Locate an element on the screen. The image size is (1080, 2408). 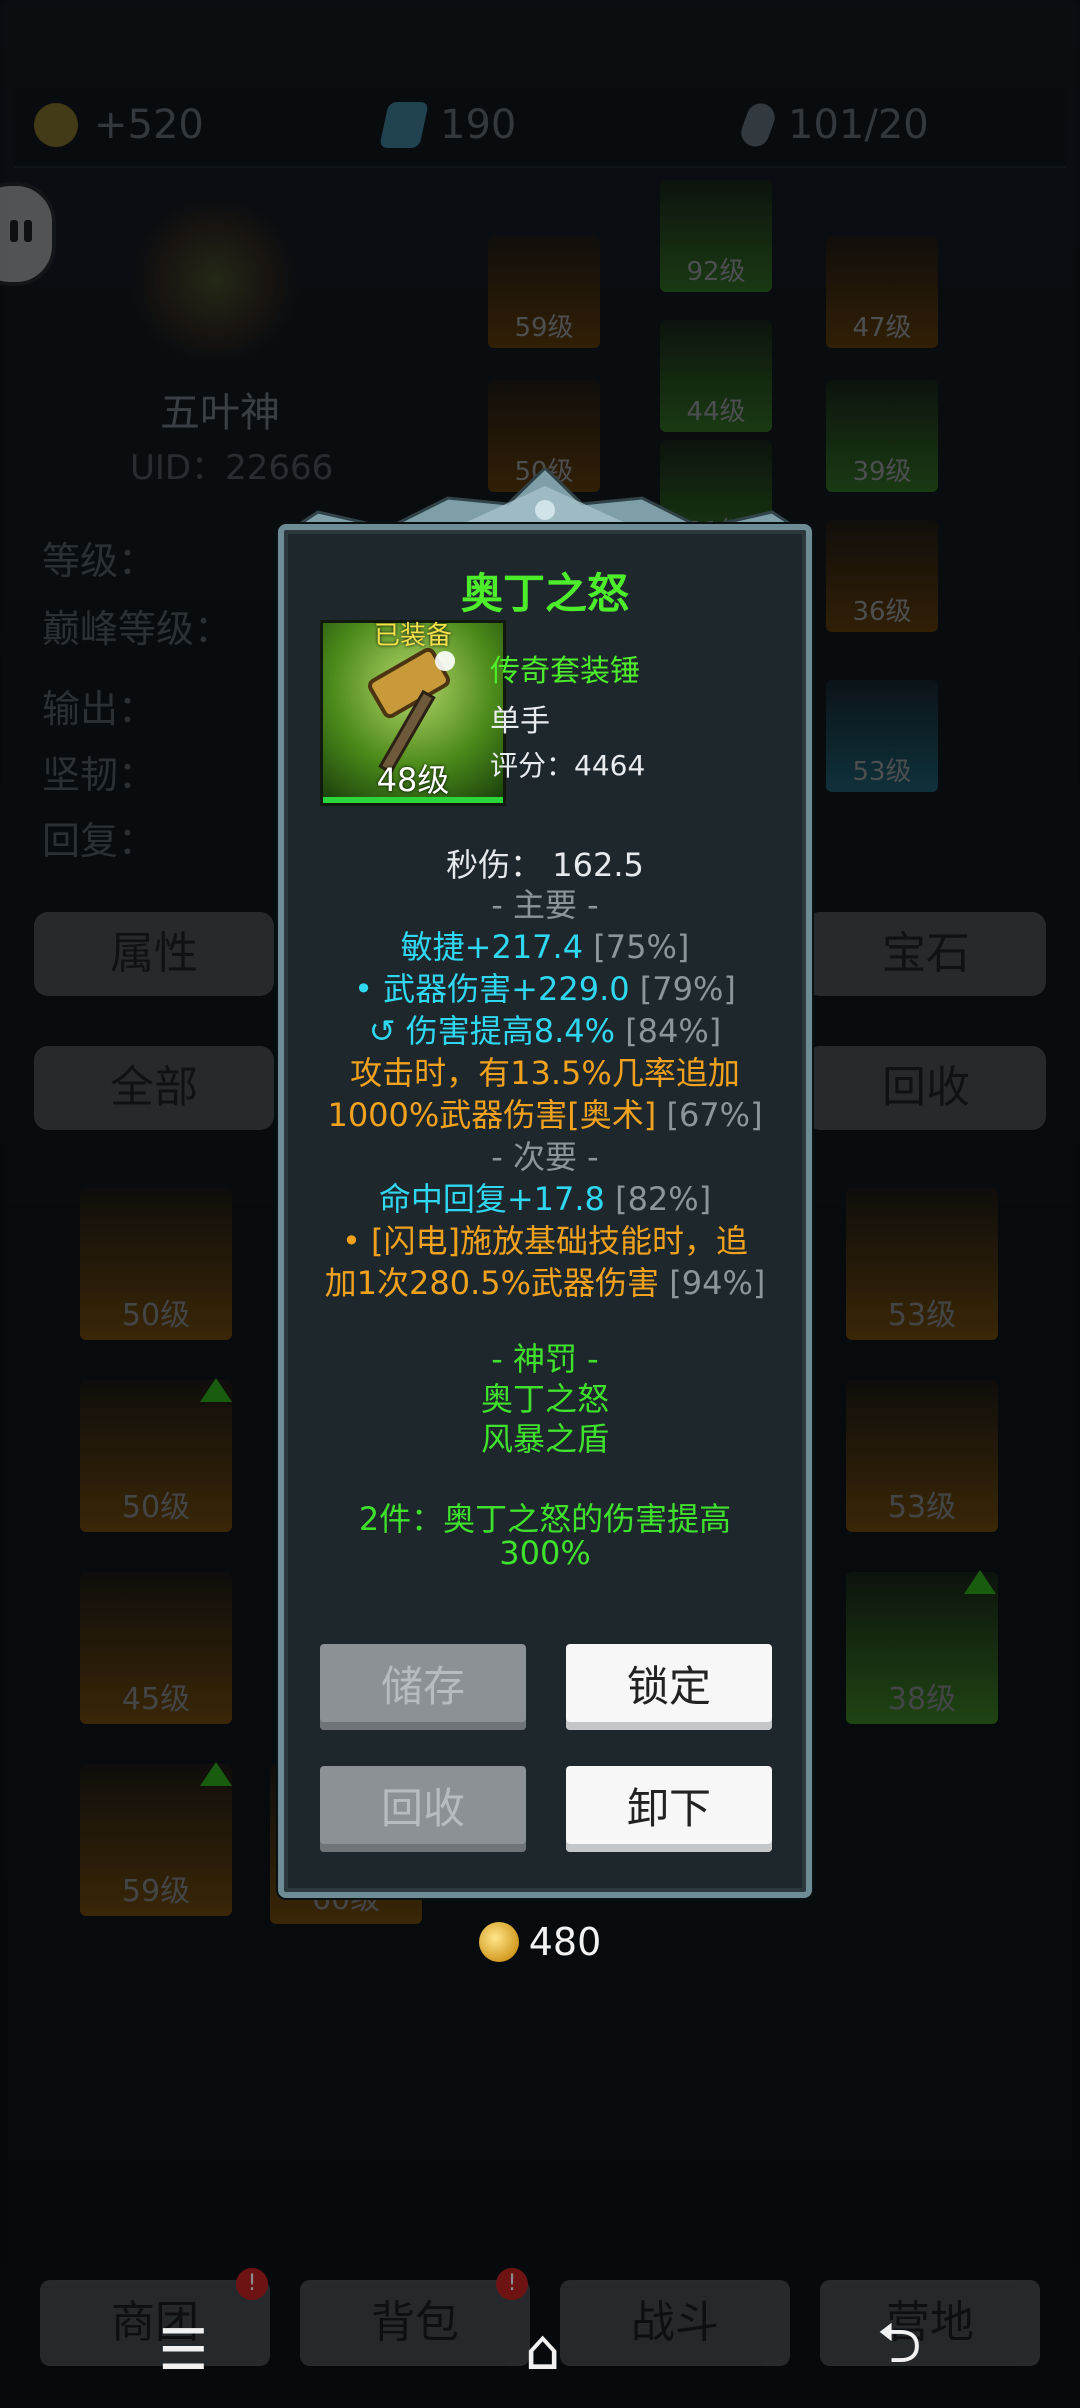
menu-icon: ☰ is located at coordinates (183, 2350).